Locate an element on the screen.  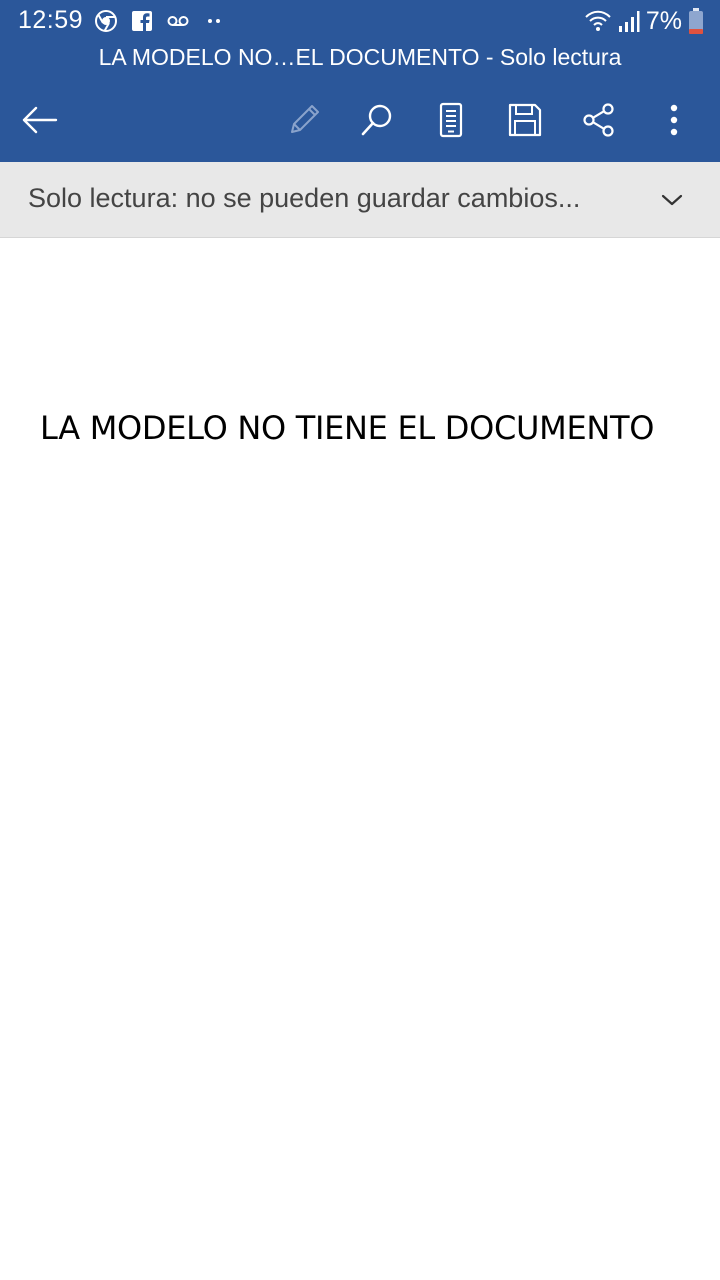
mobile-view-button is located at coordinates (451, 120).